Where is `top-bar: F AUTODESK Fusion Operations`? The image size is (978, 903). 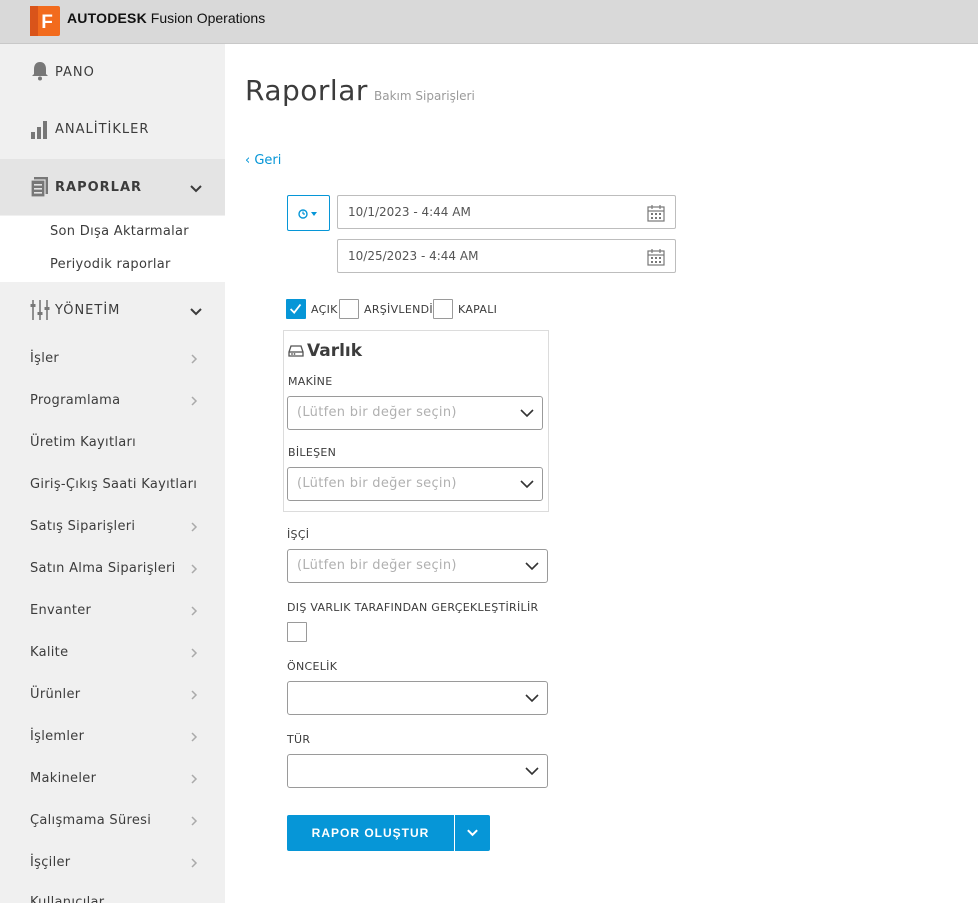
top-bar: F AUTODESK Fusion Operations is located at coordinates (489, 22).